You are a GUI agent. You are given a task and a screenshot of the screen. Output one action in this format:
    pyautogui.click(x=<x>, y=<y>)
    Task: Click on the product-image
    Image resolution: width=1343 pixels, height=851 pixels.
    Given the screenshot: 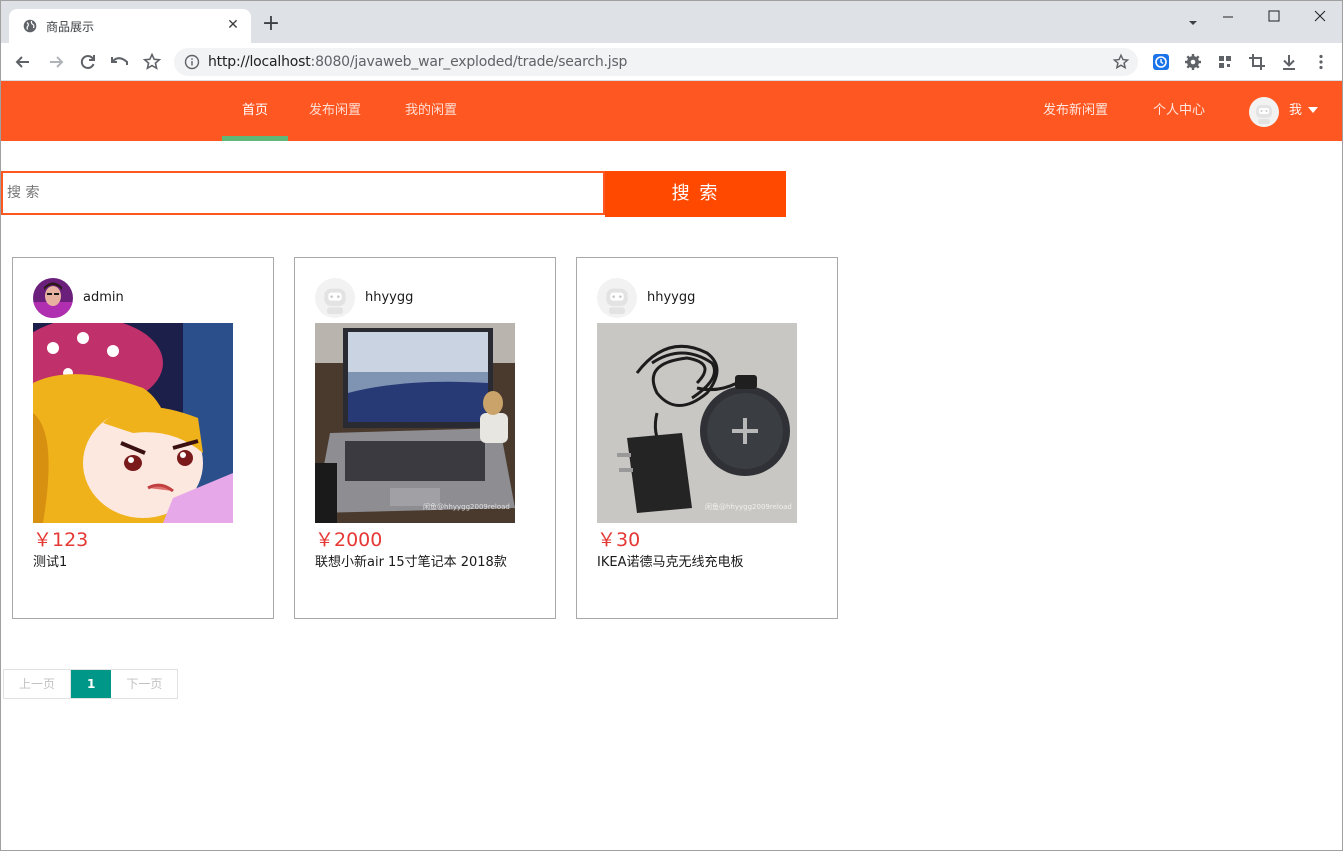 What is the action you would take?
    pyautogui.click(x=133, y=423)
    